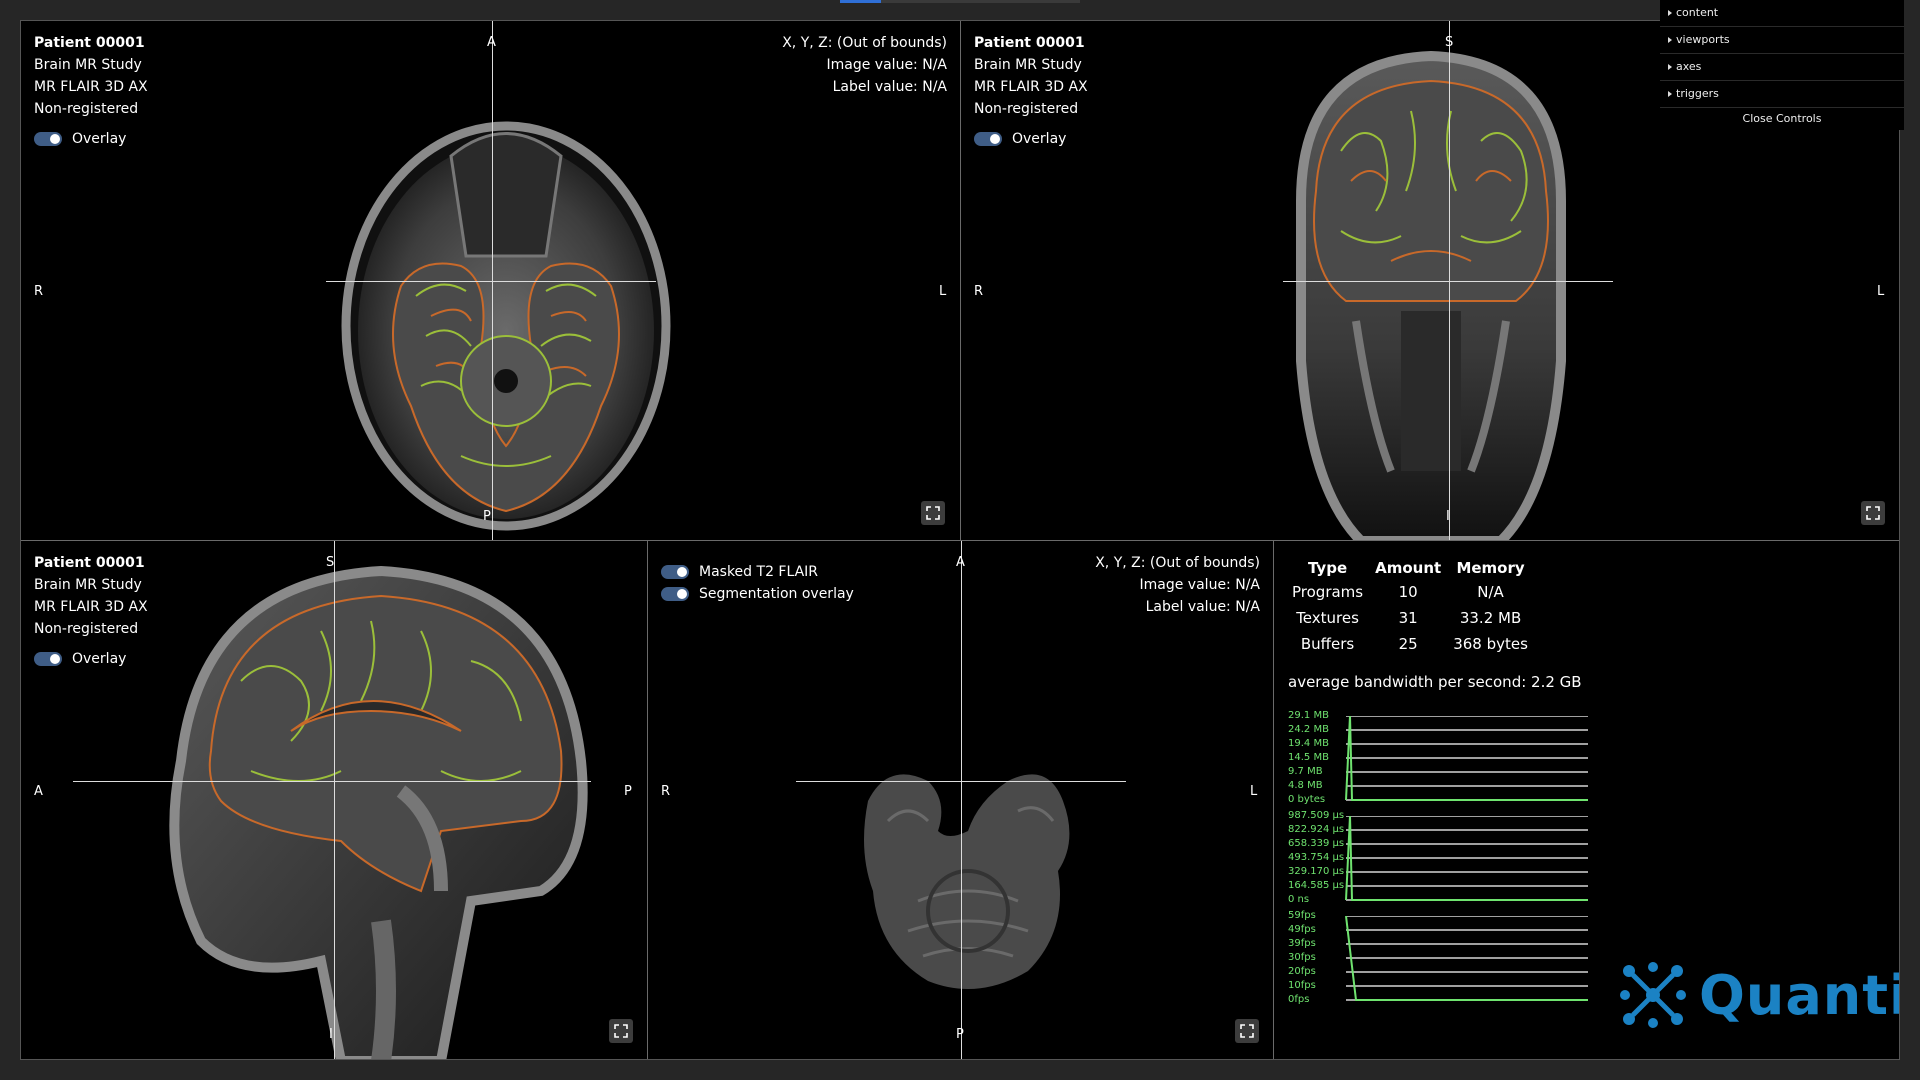  Describe the element at coordinates (1435, 682) in the screenshot. I see `bandwidth-readout: average bandwidth per second: 2.2 GB` at that location.